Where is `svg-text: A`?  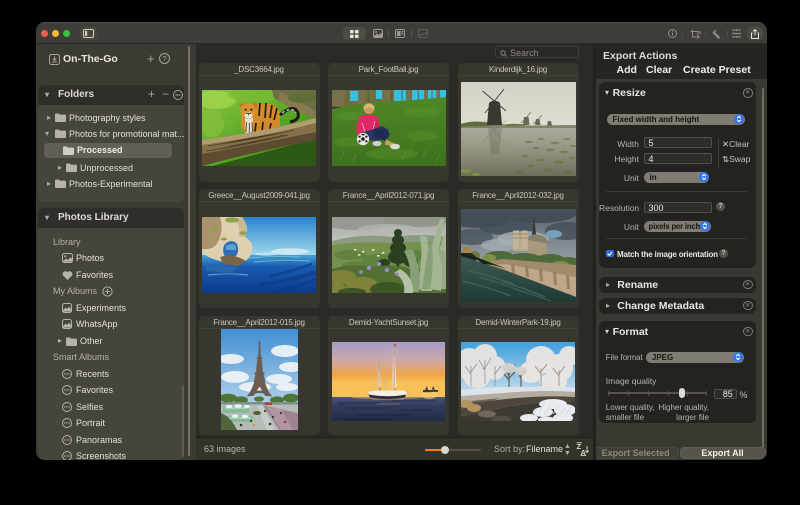
svg-text: A is located at coordinates (584, 452).